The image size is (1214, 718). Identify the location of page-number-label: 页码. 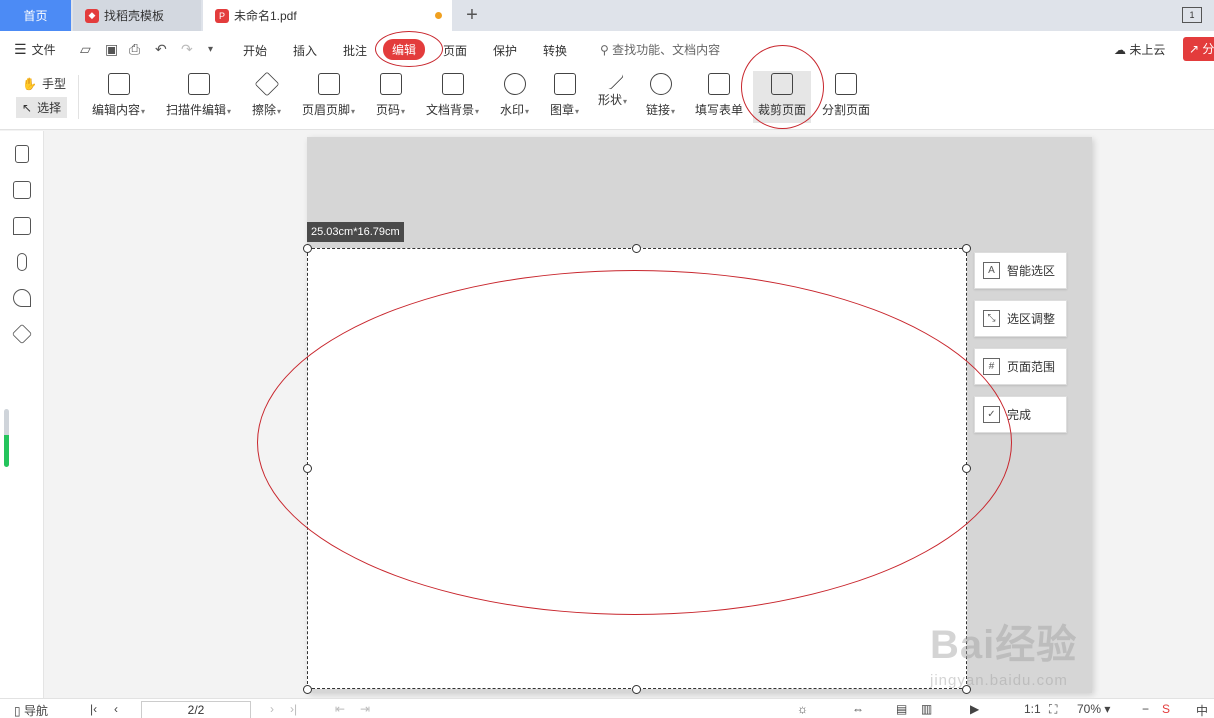
(388, 110).